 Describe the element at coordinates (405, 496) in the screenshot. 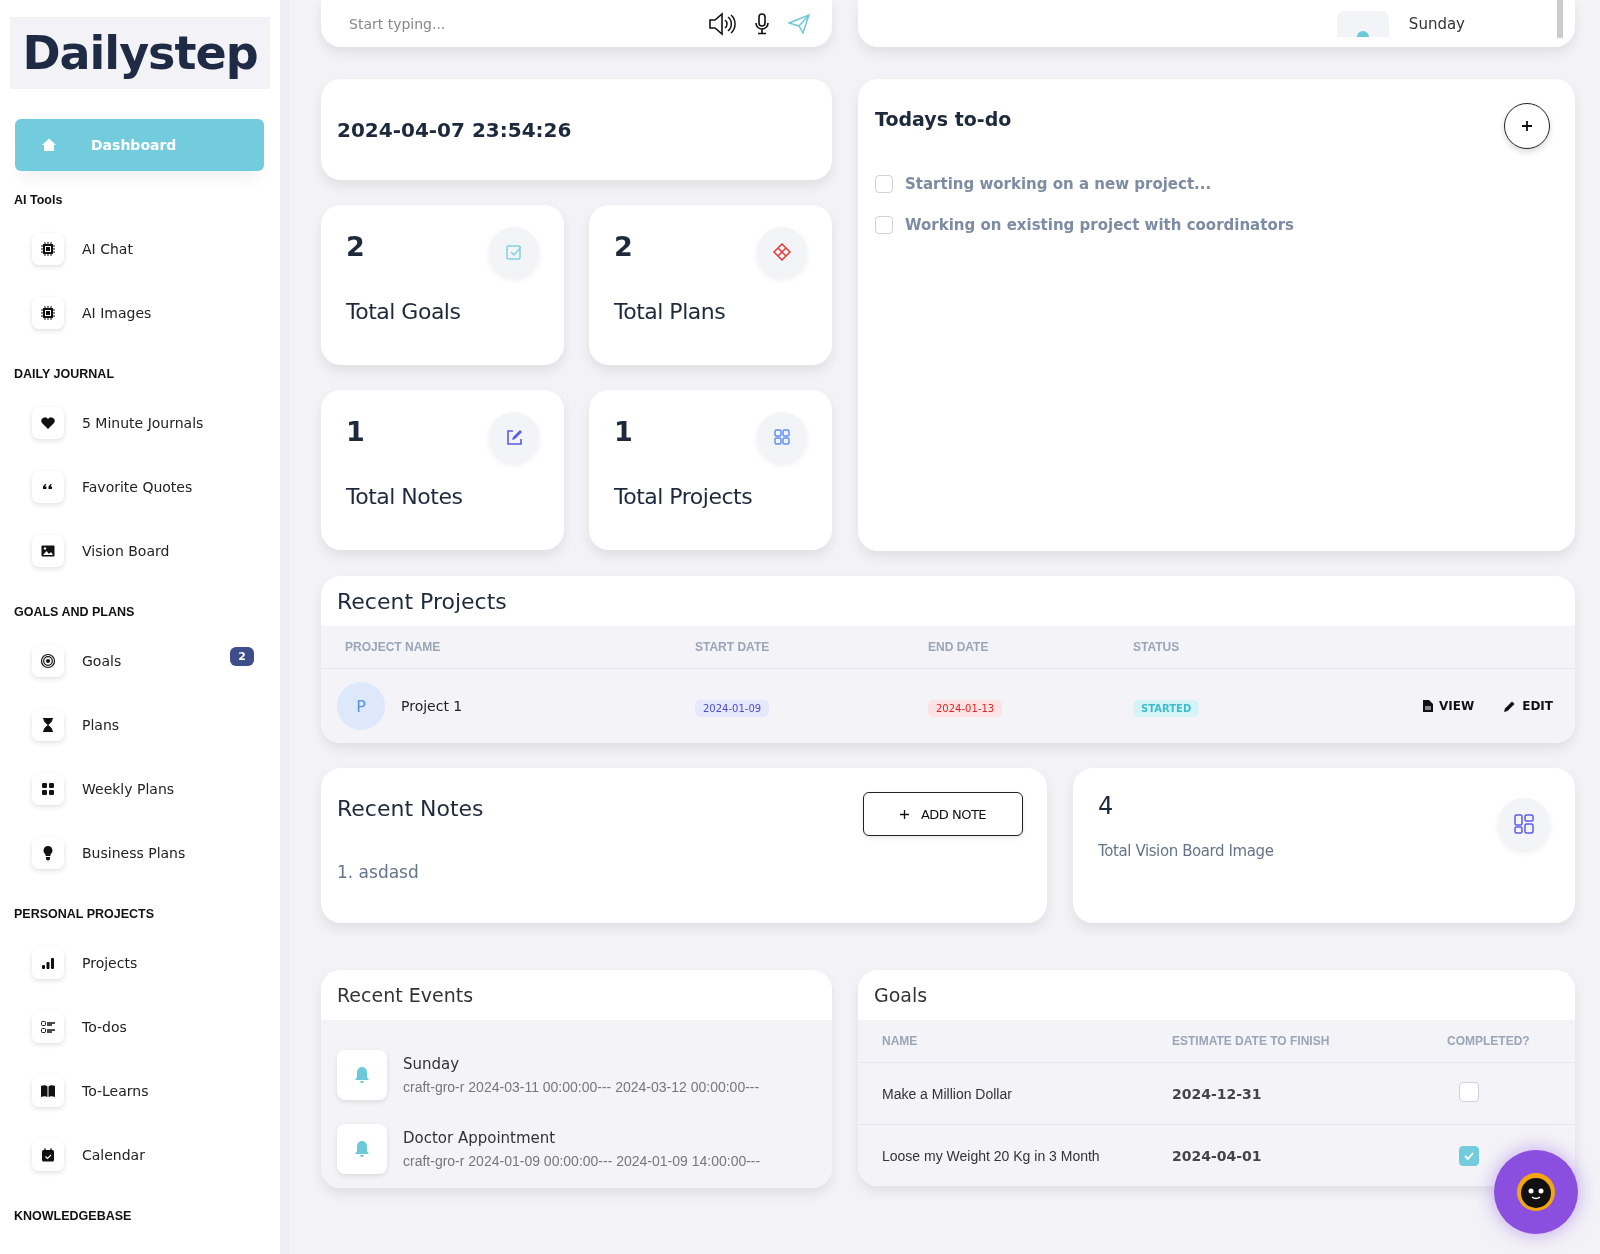

I see `stat-label: Total Notes` at that location.